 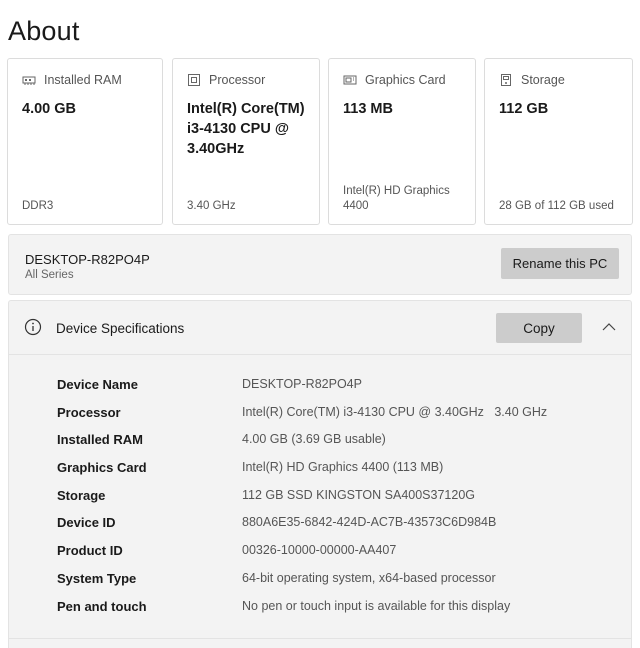 I want to click on pc-name: DESKTOP-R82PO4P, so click(x=87, y=259).